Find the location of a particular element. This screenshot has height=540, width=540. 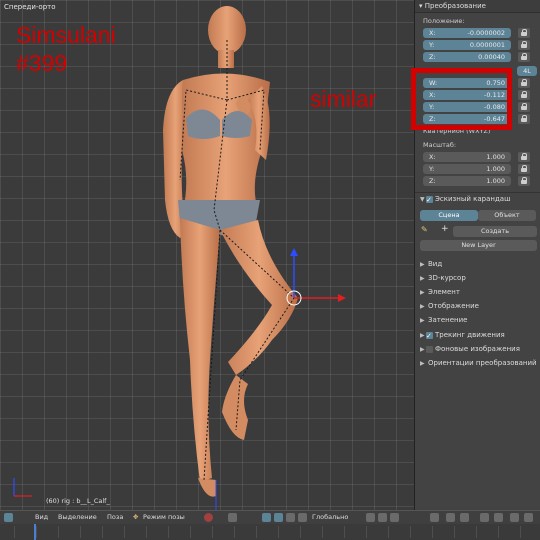

panel-section: ▶ Элемент is located at coordinates (477, 292).